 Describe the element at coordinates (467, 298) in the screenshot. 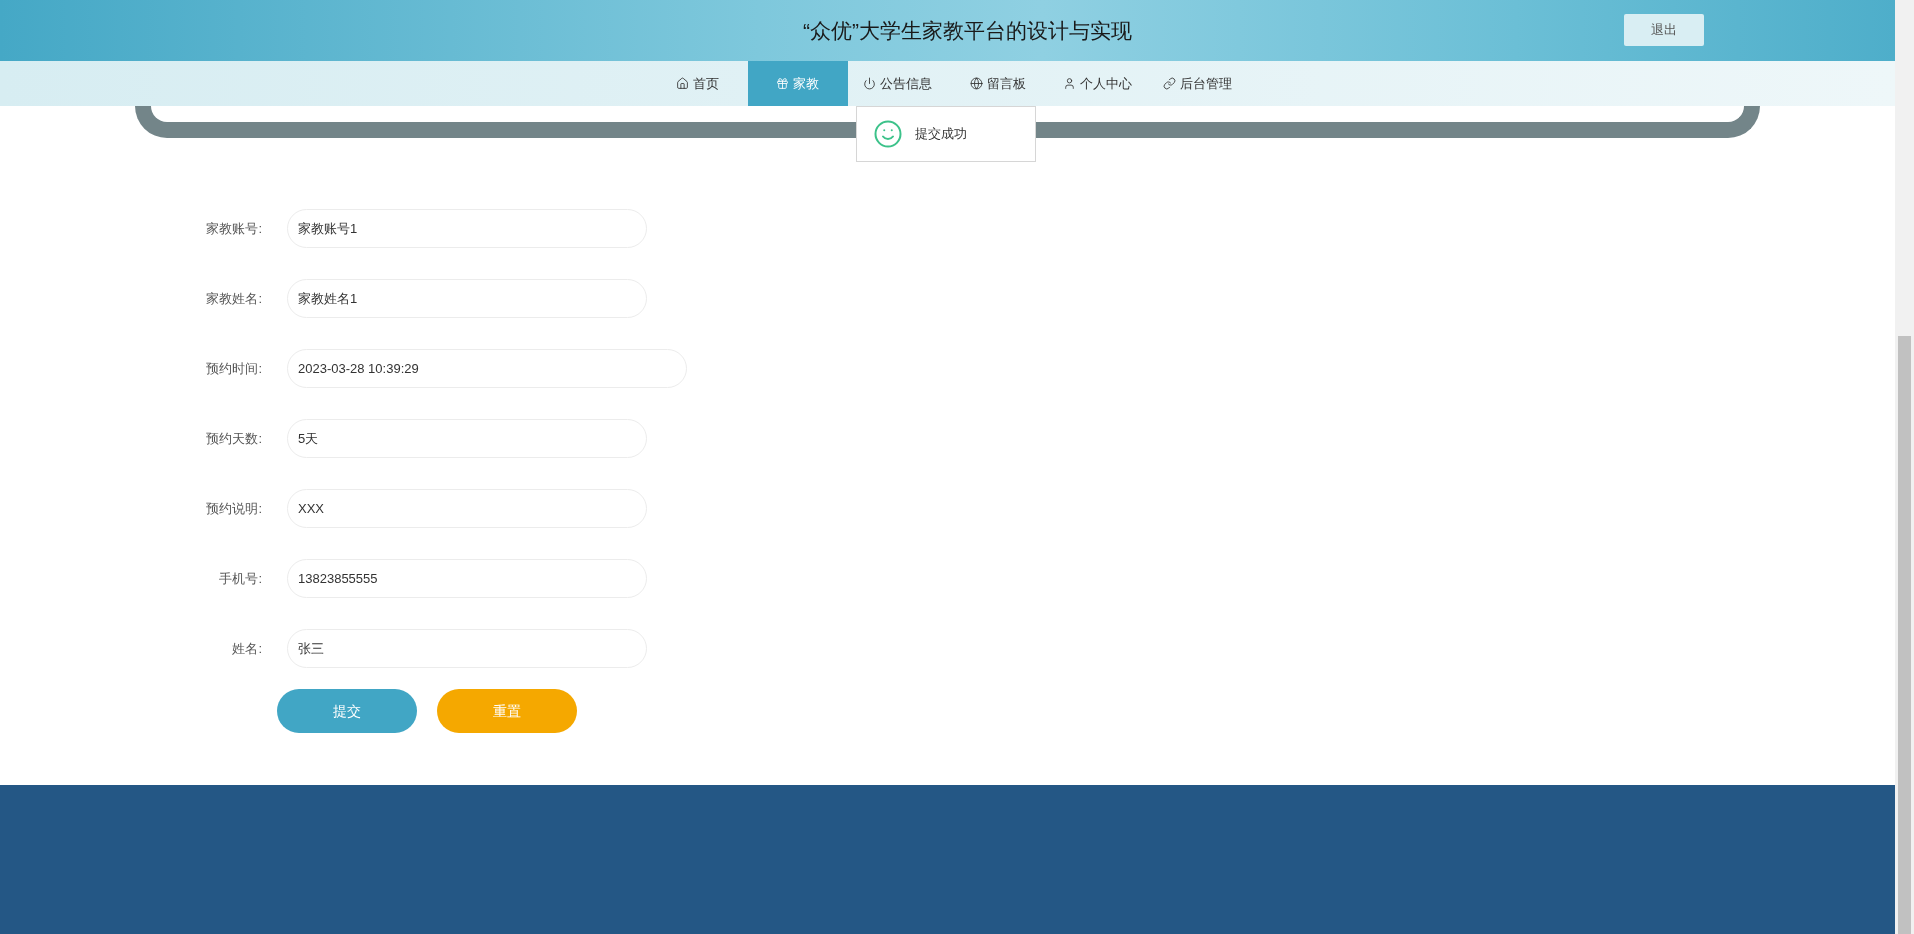

I see `input-field: 家教姓名1` at that location.